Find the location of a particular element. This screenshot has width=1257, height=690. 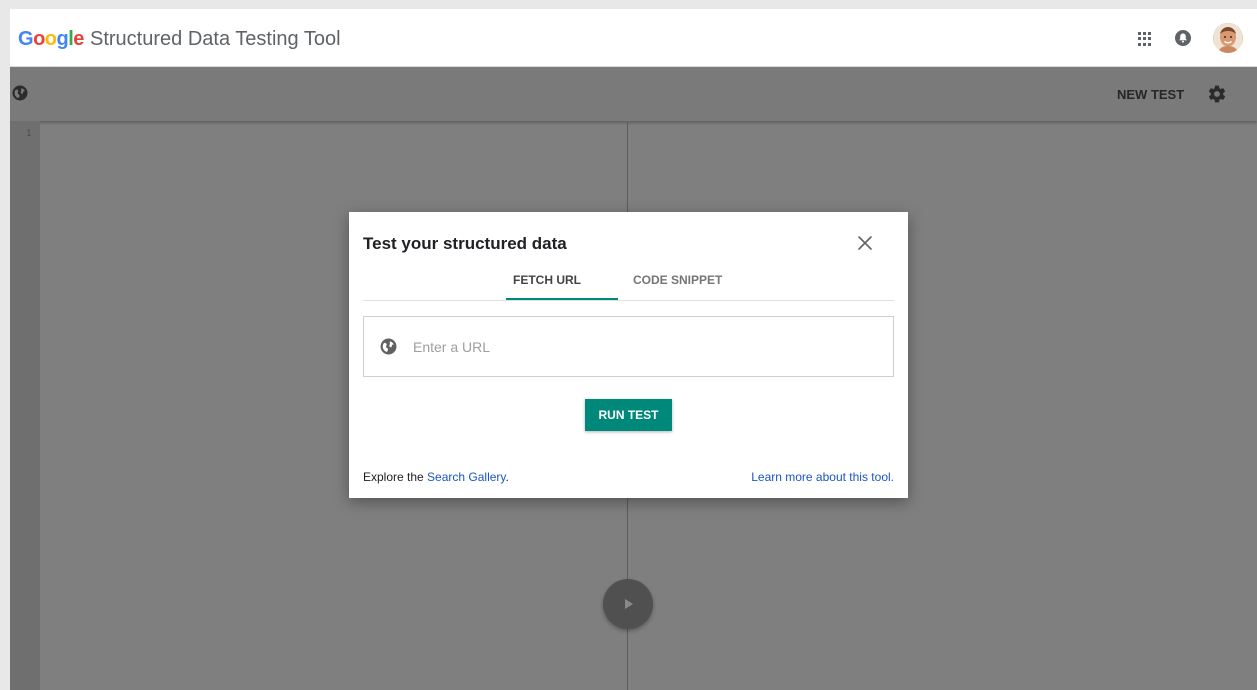

logo-letter: G is located at coordinates (26, 39).